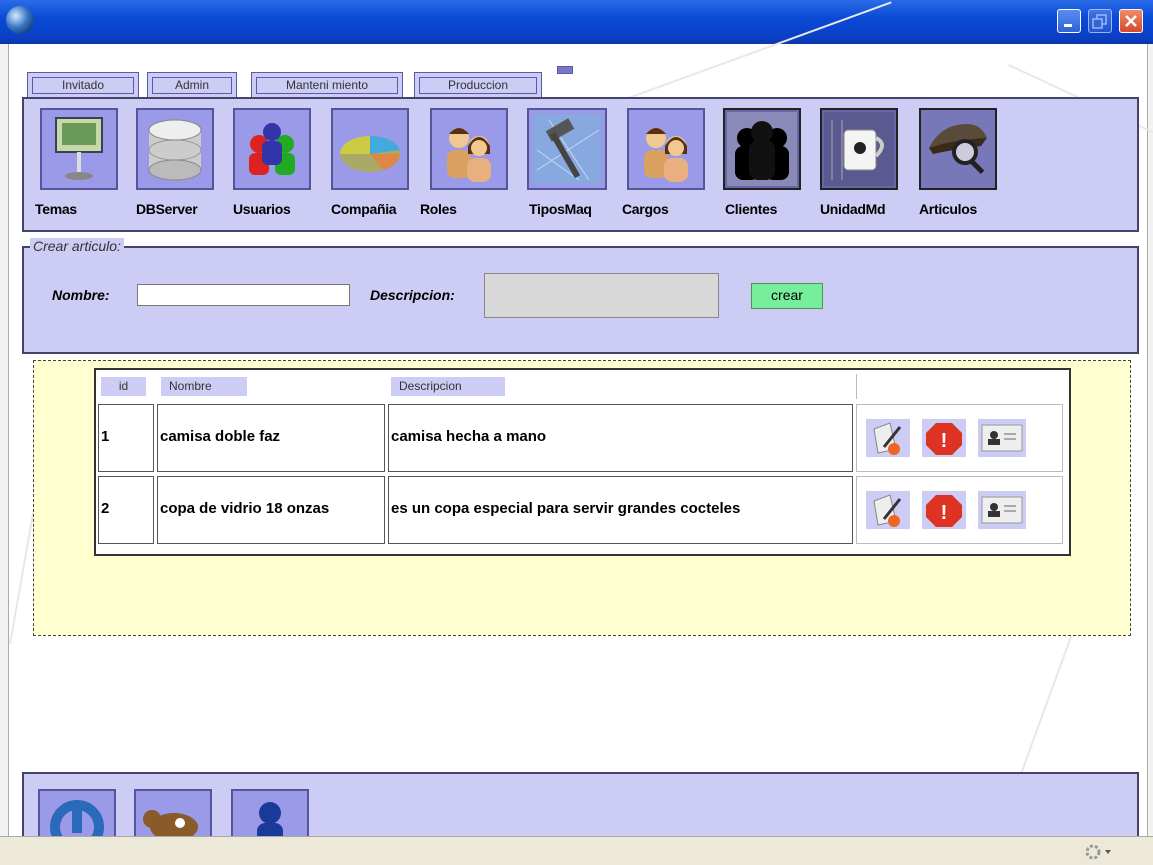  What do you see at coordinates (262, 209) in the screenshot?
I see `toolbar-item-label: Usuarios` at bounding box center [262, 209].